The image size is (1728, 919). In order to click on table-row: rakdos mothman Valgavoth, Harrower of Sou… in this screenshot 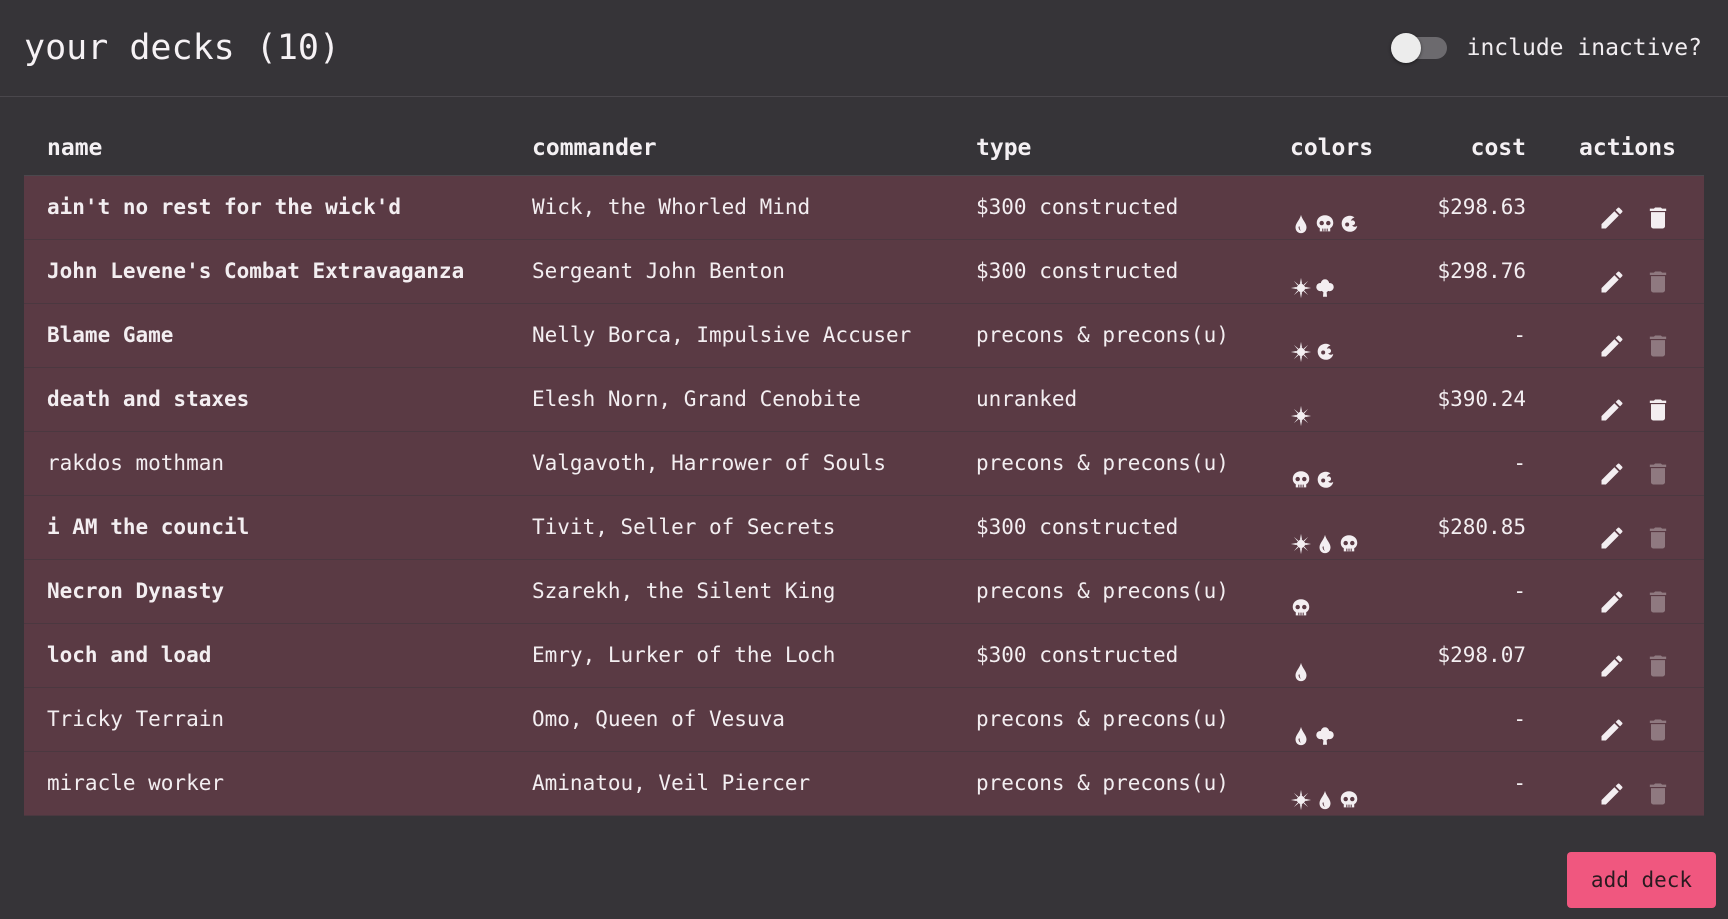, I will do `click(864, 464)`.